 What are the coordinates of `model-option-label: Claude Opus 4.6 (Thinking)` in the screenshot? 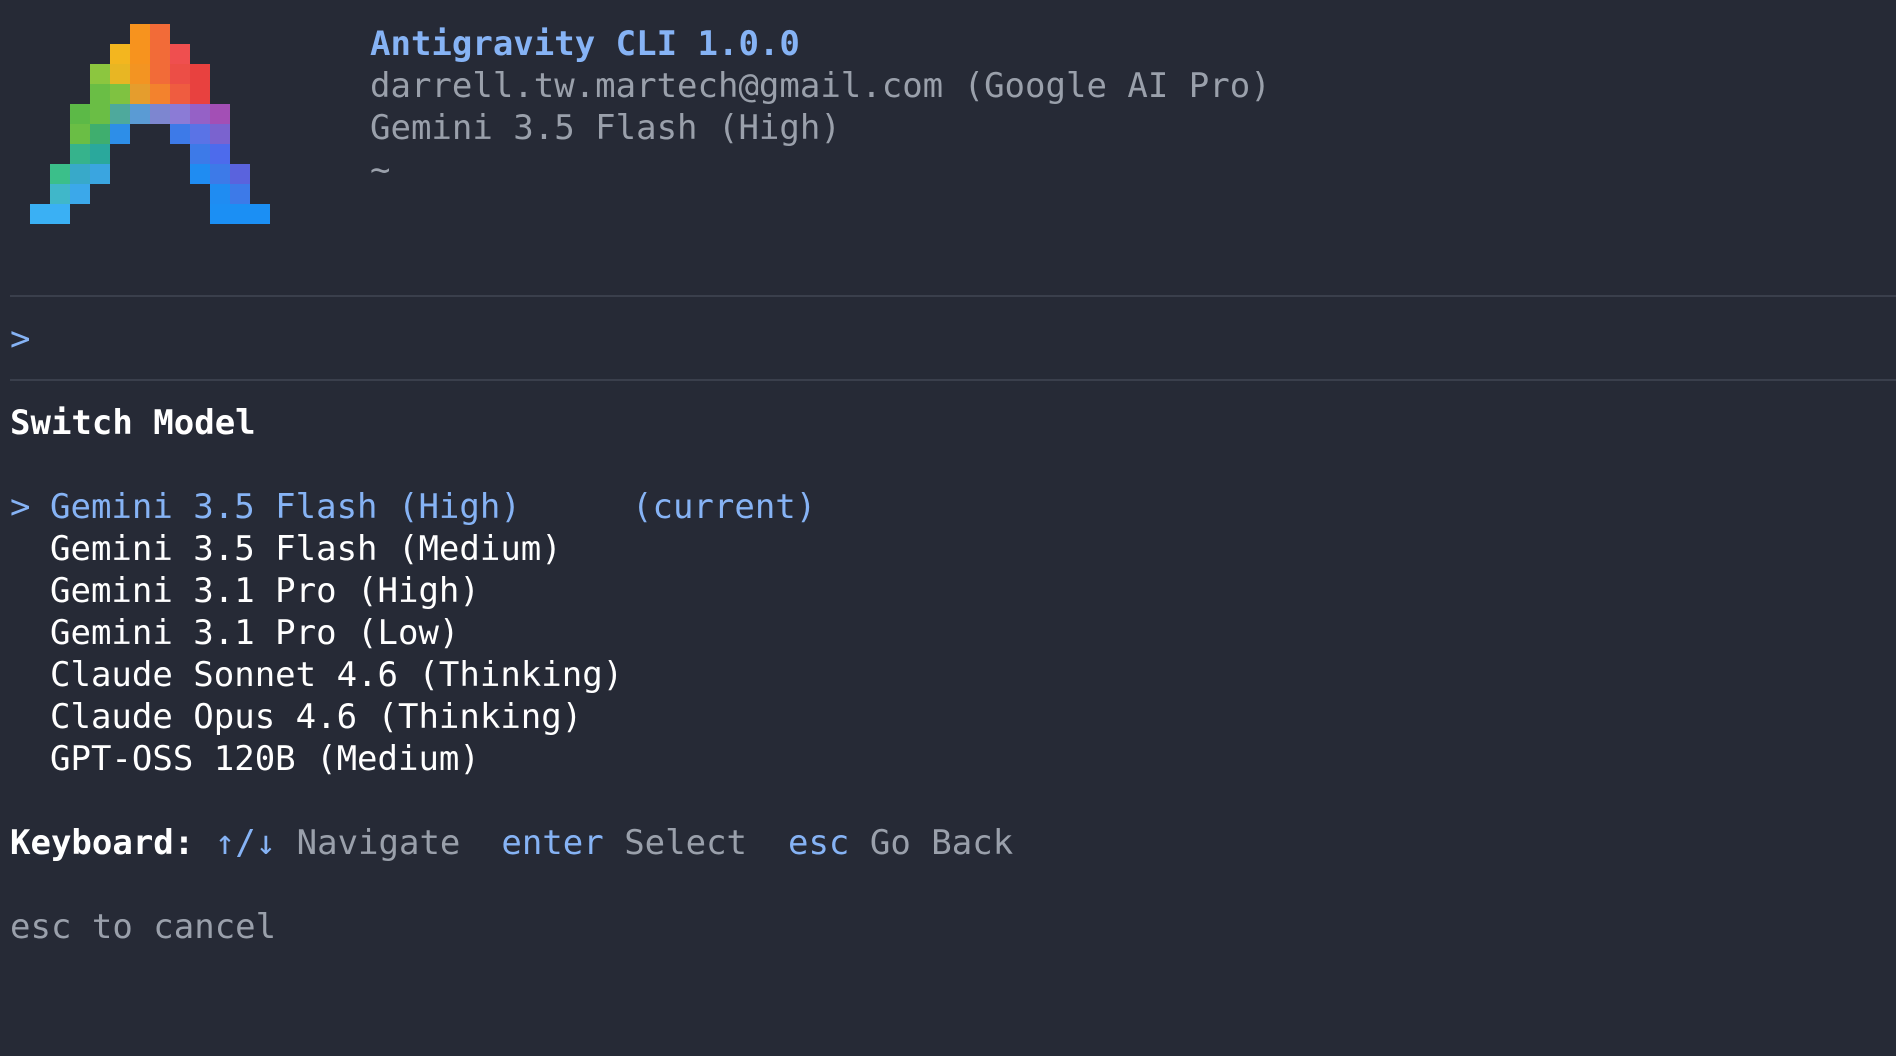 It's located at (316, 717).